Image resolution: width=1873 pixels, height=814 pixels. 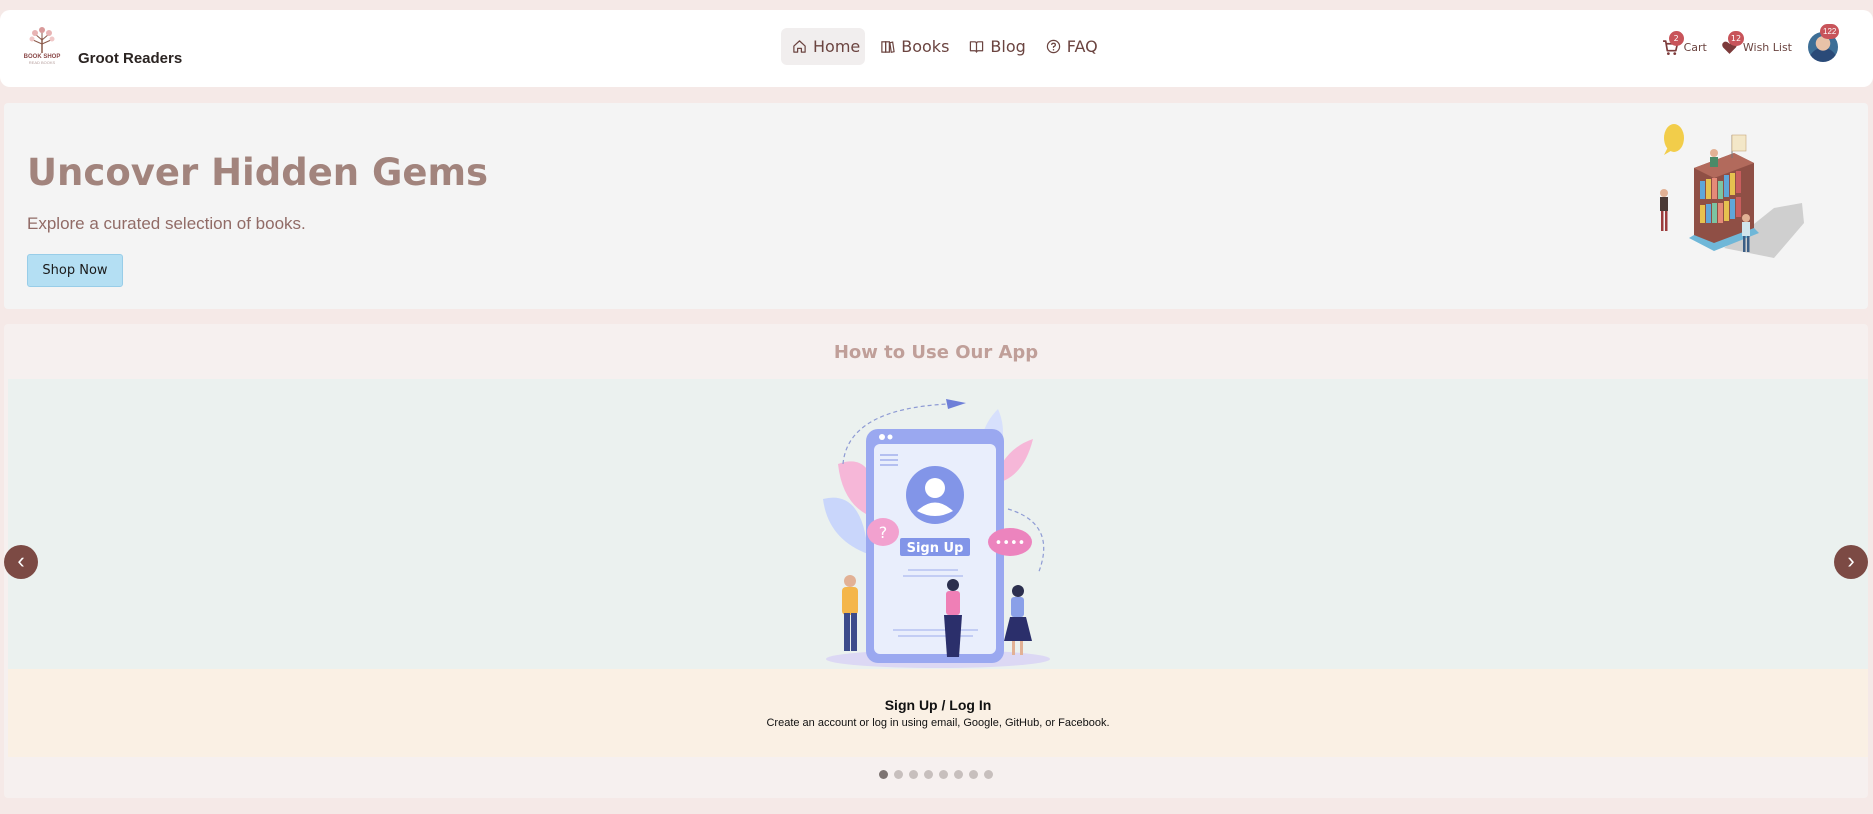 What do you see at coordinates (925, 46) in the screenshot?
I see `nav-books-label: Books` at bounding box center [925, 46].